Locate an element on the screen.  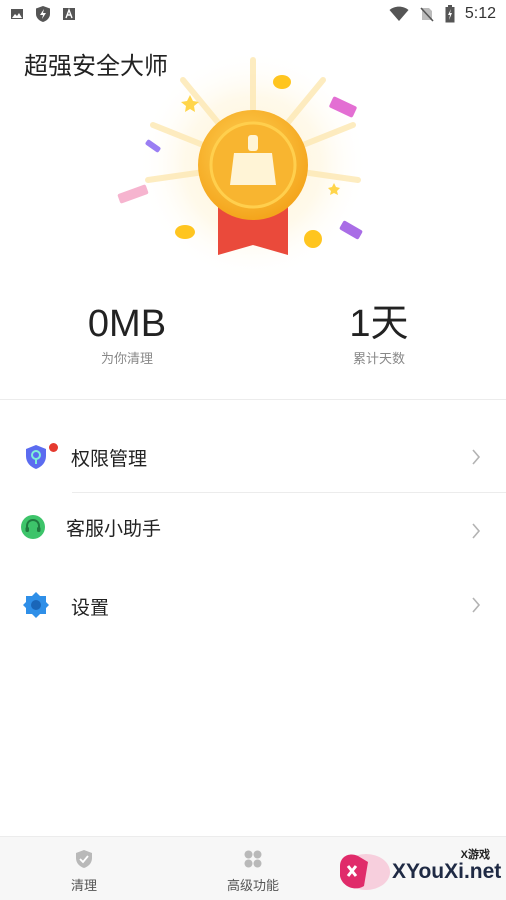
tab-clean-label: 清理 is located at coordinates (83, 885).